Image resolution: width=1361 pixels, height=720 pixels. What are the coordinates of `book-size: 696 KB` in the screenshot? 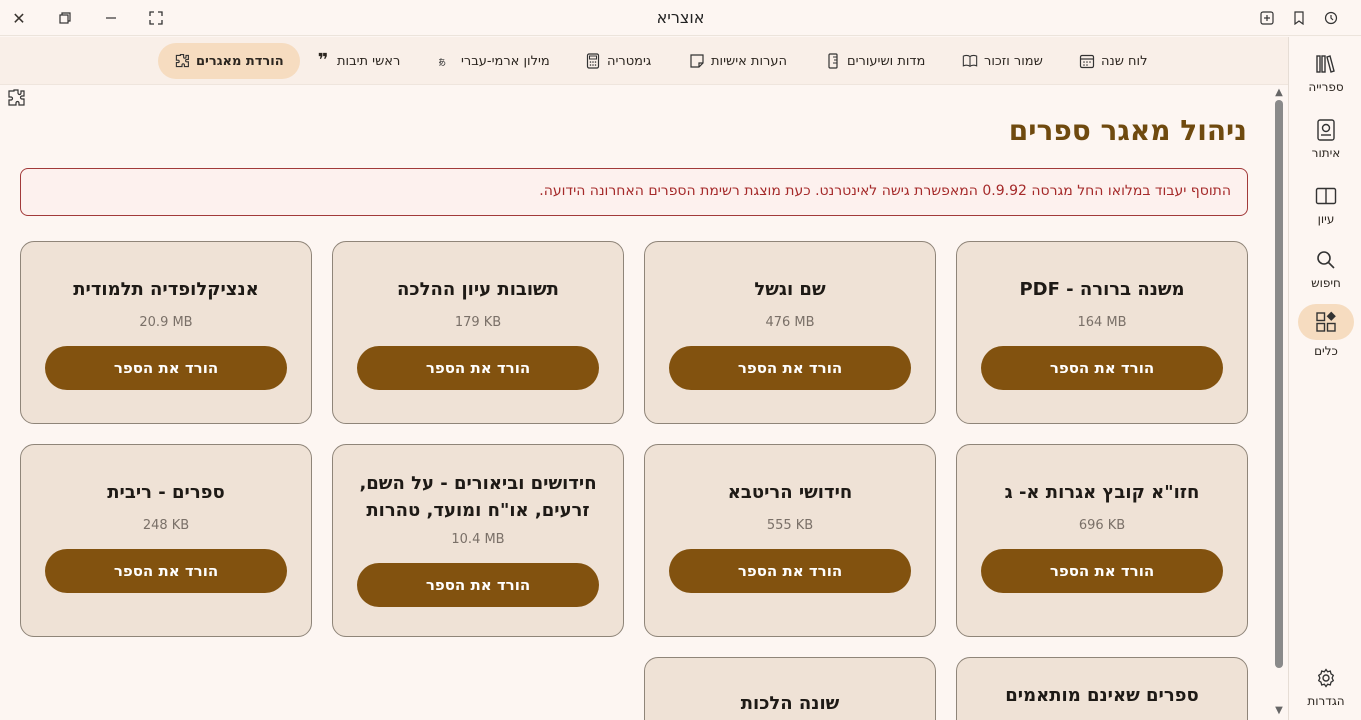 It's located at (1102, 525).